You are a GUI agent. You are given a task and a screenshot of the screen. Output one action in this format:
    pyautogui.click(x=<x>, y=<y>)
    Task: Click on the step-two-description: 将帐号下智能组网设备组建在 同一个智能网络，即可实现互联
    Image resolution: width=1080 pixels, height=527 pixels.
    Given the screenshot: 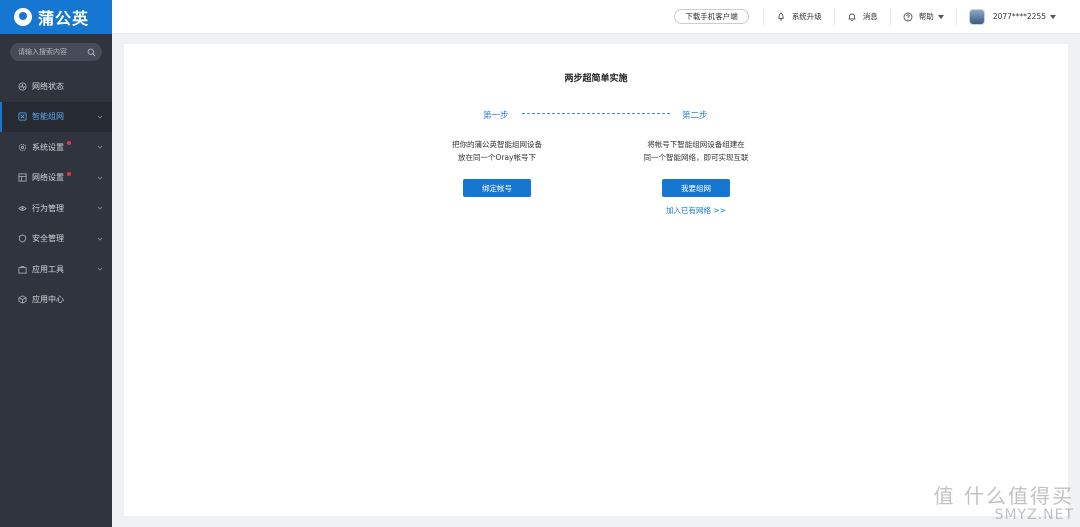 What is the action you would take?
    pyautogui.click(x=696, y=151)
    